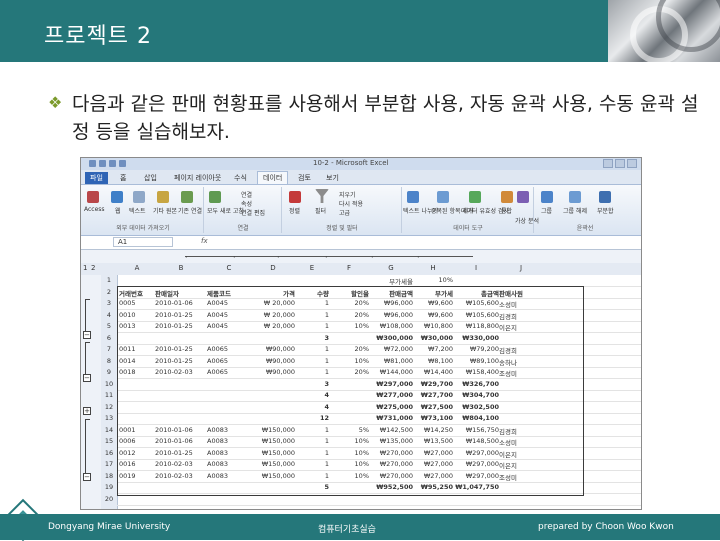 This screenshot has width=720, height=541. What do you see at coordinates (87, 378) in the screenshot?
I see `outline-collapse-button: −` at bounding box center [87, 378].